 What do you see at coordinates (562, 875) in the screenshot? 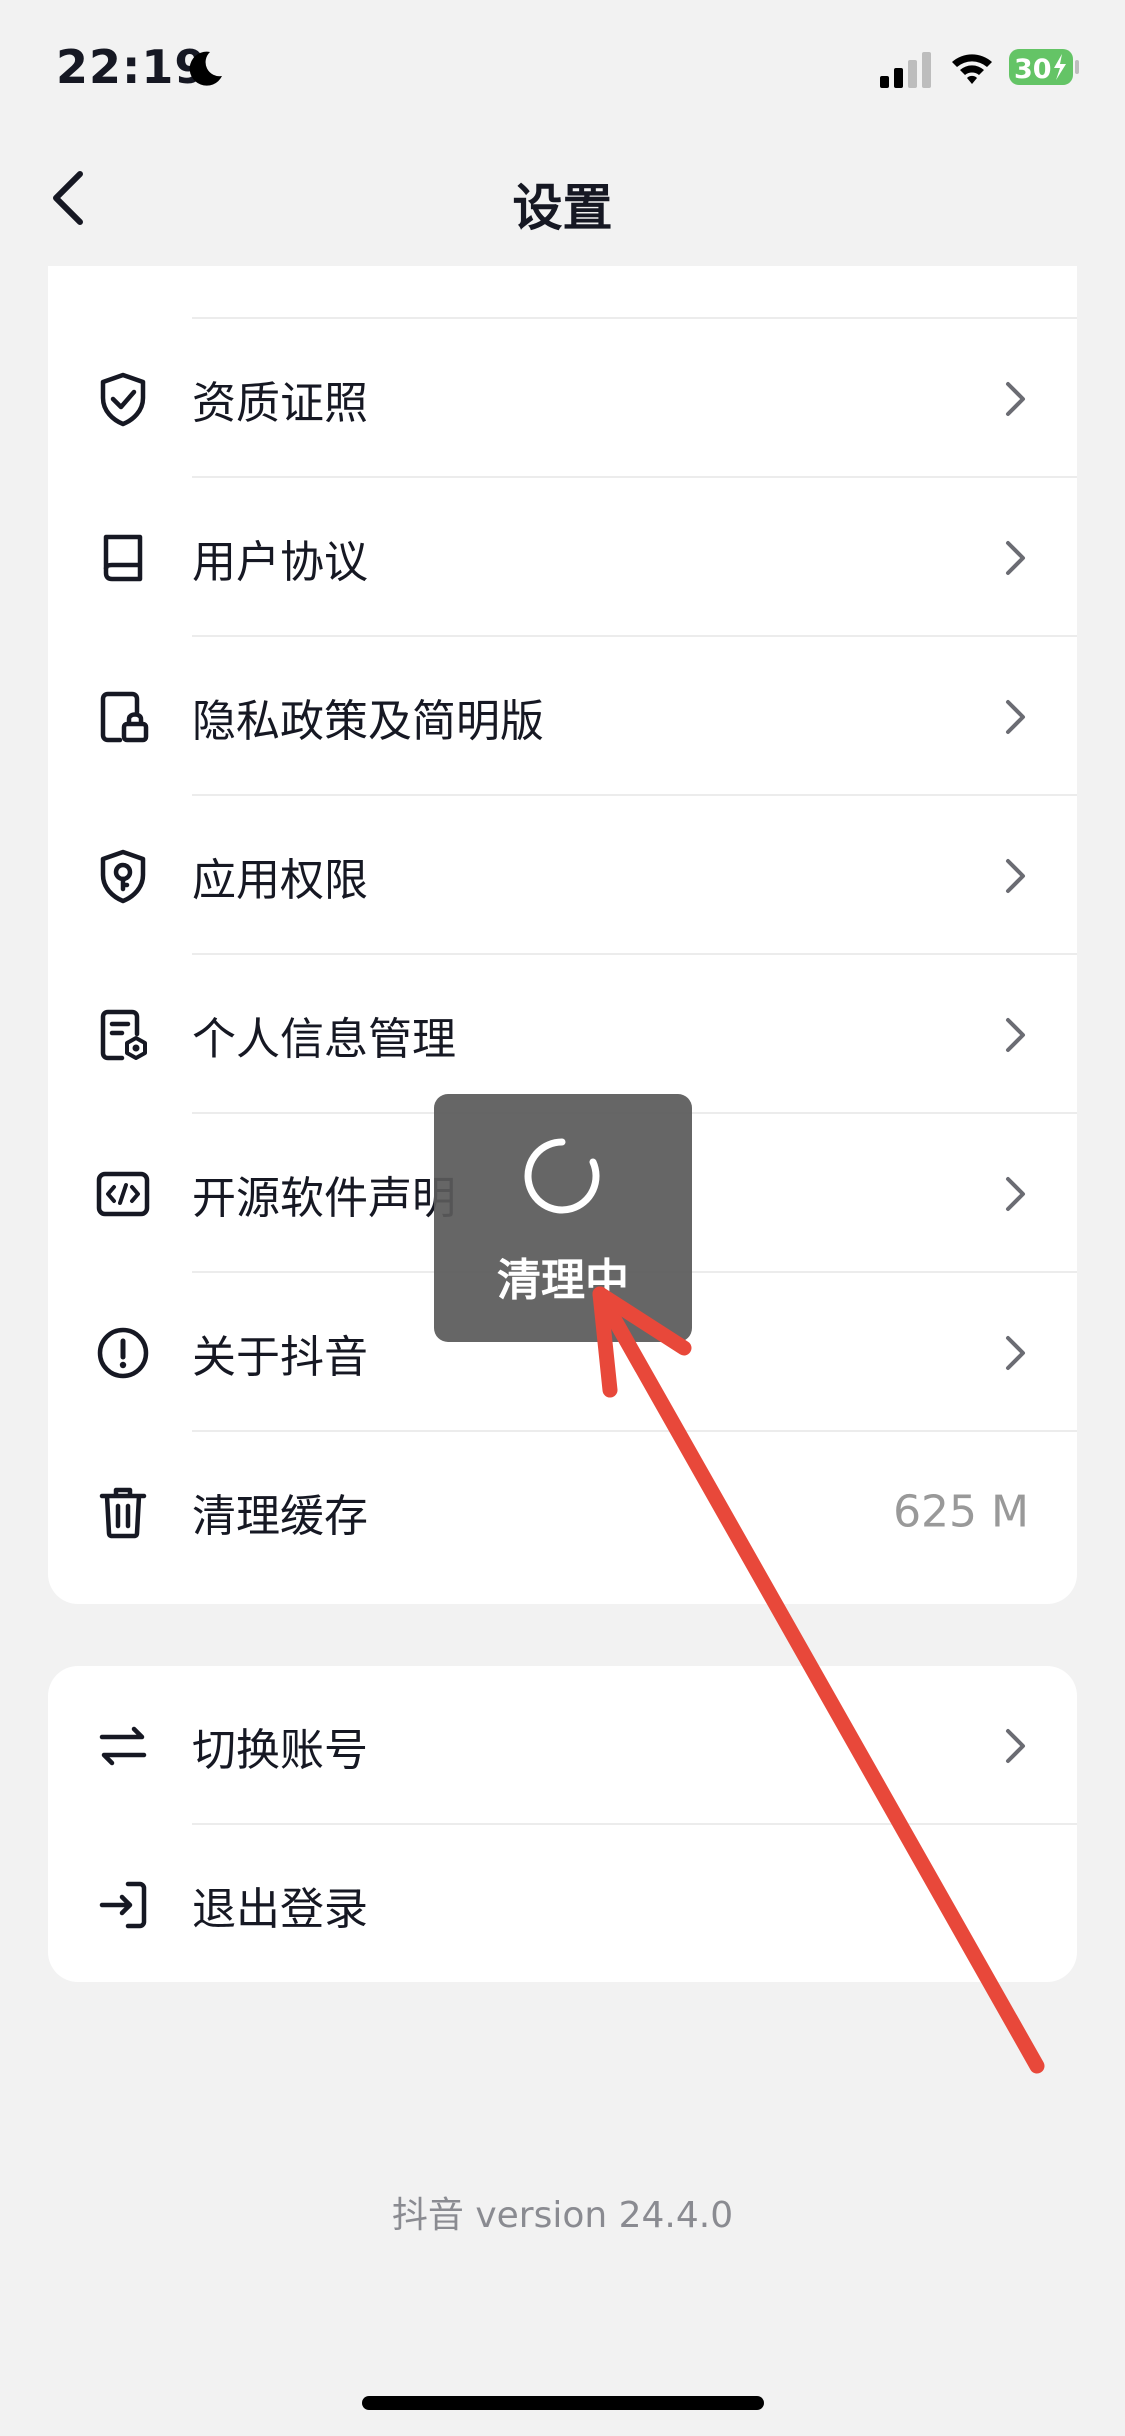
I see `settings-item-app-permissions: 应用权限` at bounding box center [562, 875].